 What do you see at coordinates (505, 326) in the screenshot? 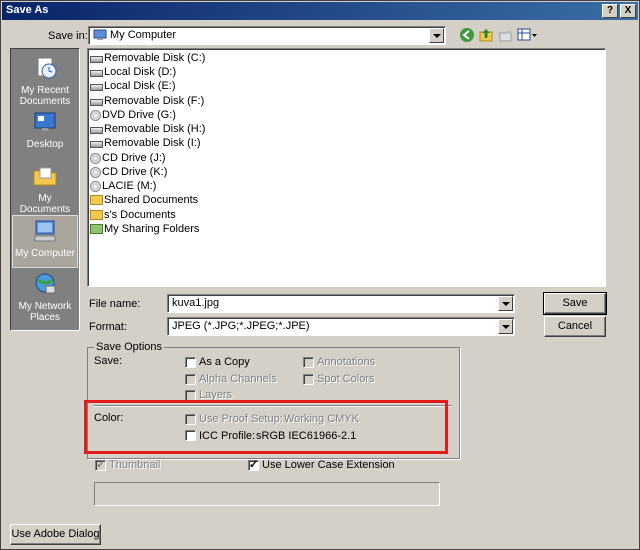
I see `format-dropdown-arrow` at bounding box center [505, 326].